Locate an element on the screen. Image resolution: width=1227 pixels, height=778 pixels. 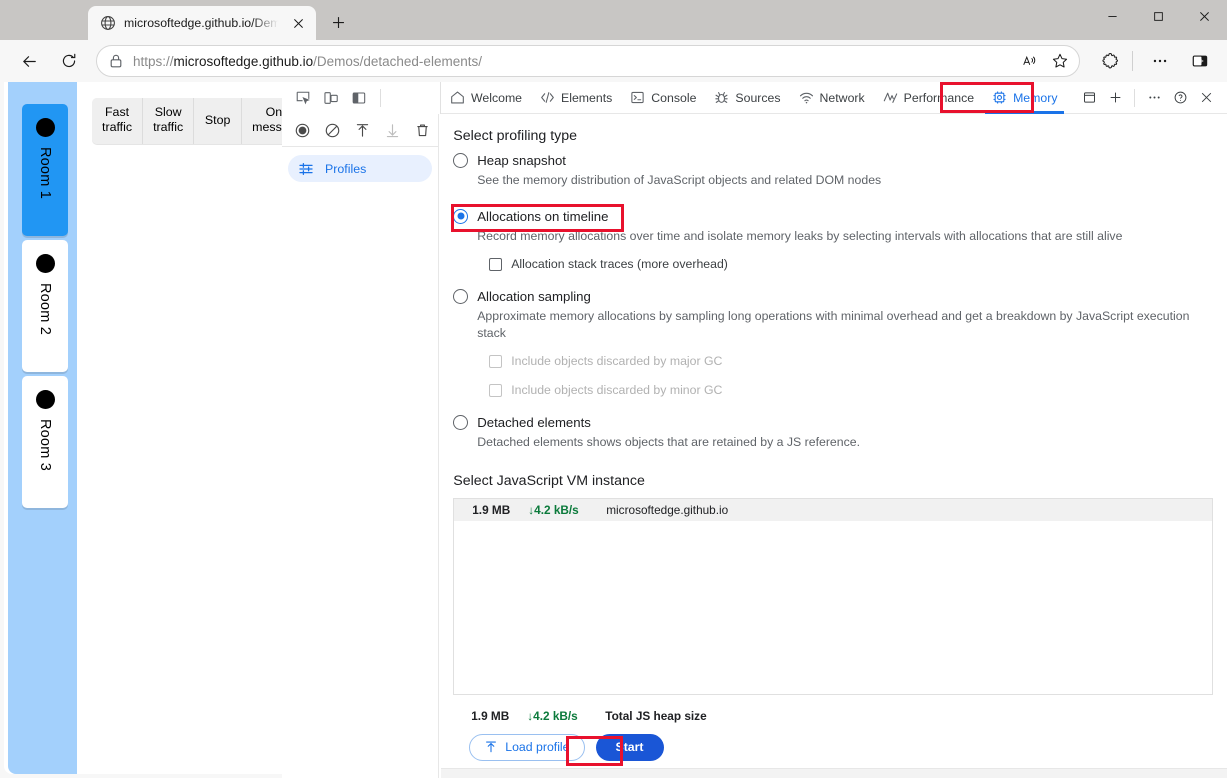
devtools-status-strip is located at coordinates (834, 773).